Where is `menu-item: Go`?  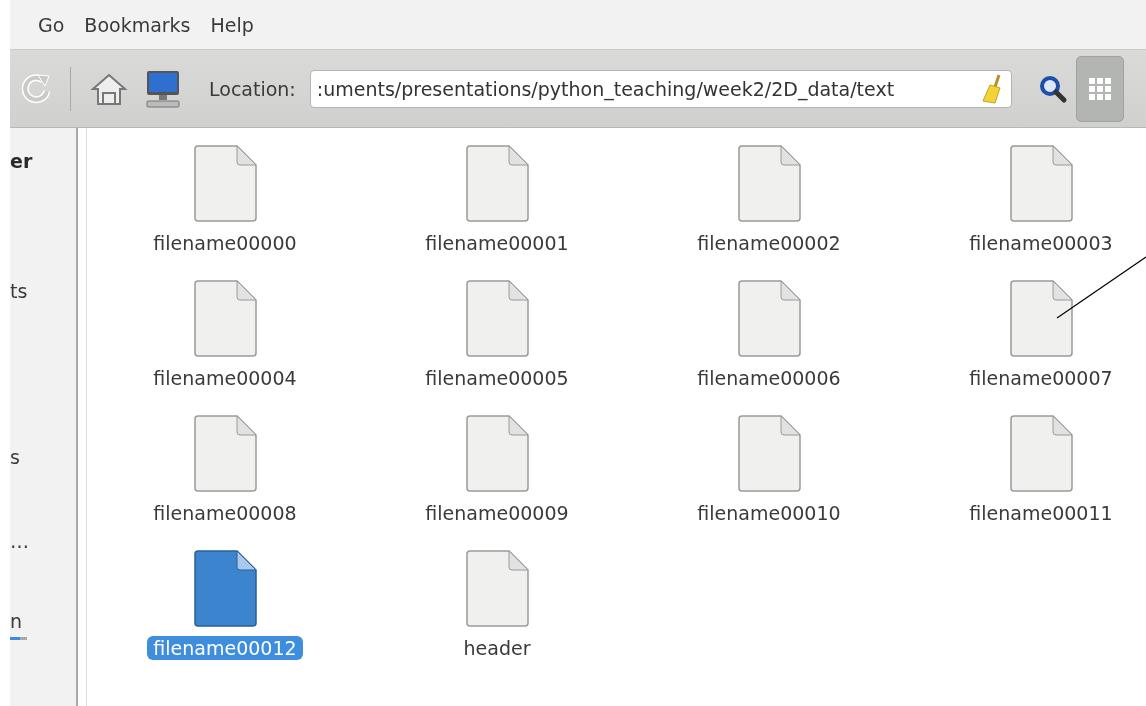 menu-item: Go is located at coordinates (51, 24).